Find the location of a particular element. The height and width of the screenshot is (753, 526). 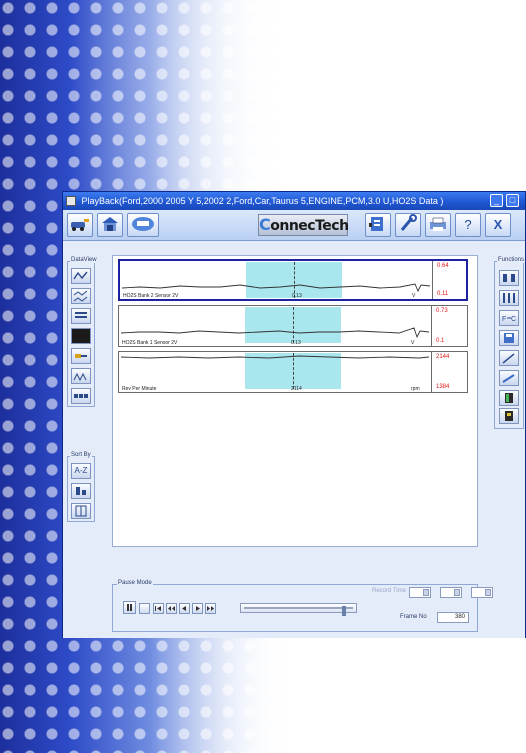

app-icon is located at coordinates (71, 201).